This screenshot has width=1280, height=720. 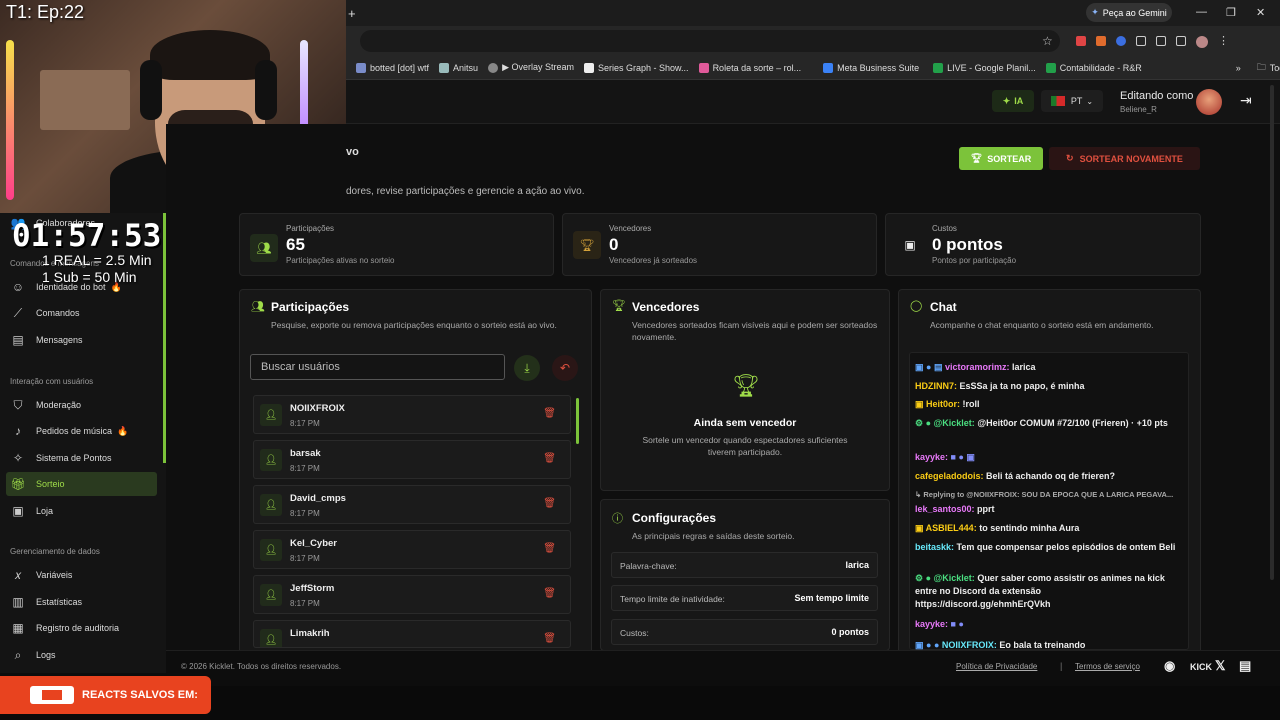 I want to click on chat-text: Eo bala ta treinando, so click(x=1041, y=645).